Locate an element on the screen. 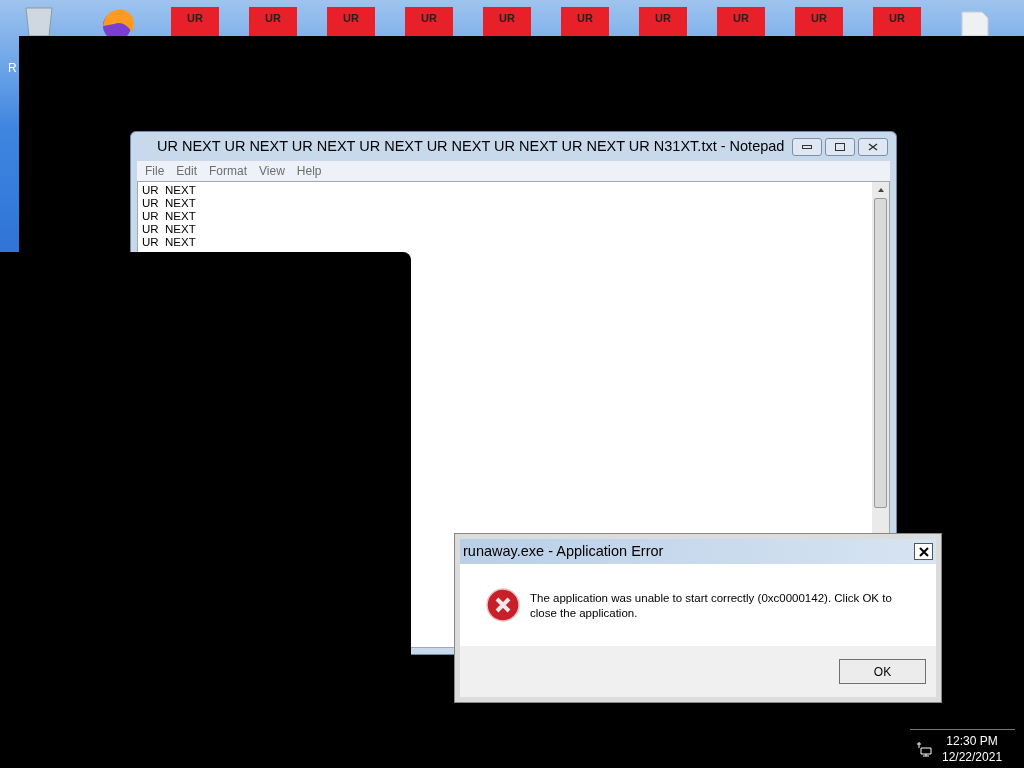  menu-item: Format is located at coordinates (228, 171).